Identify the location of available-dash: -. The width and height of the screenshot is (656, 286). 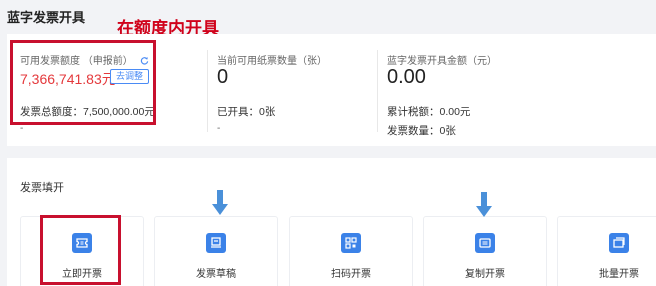
(22, 128).